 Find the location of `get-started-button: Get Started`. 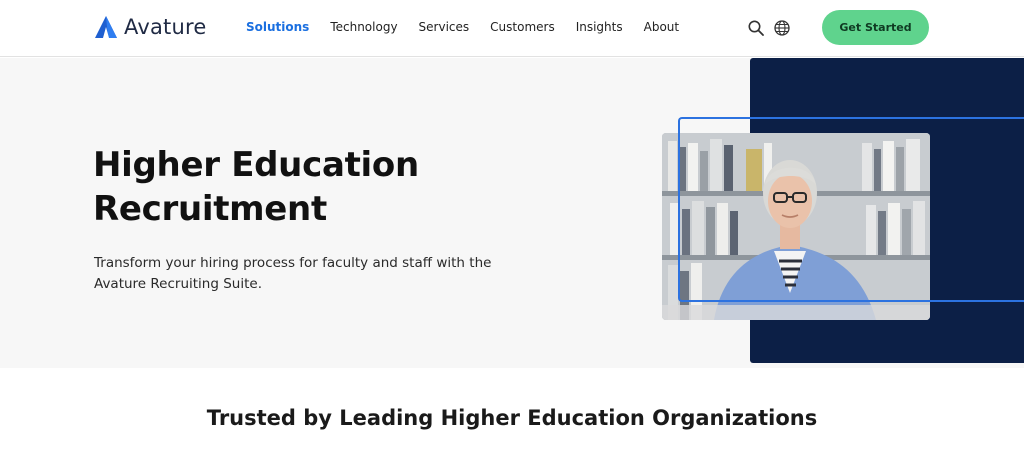

get-started-button: Get Started is located at coordinates (875, 27).